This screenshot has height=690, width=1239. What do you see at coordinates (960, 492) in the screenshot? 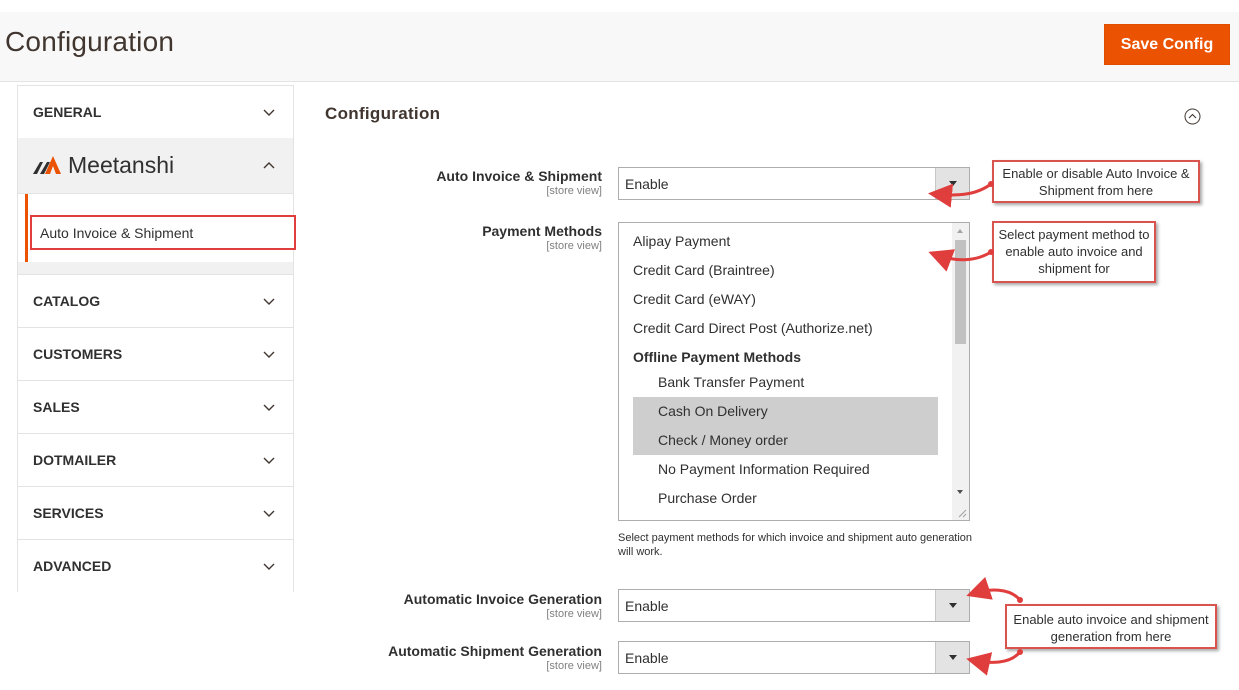
I see `scroll-down-icon` at bounding box center [960, 492].